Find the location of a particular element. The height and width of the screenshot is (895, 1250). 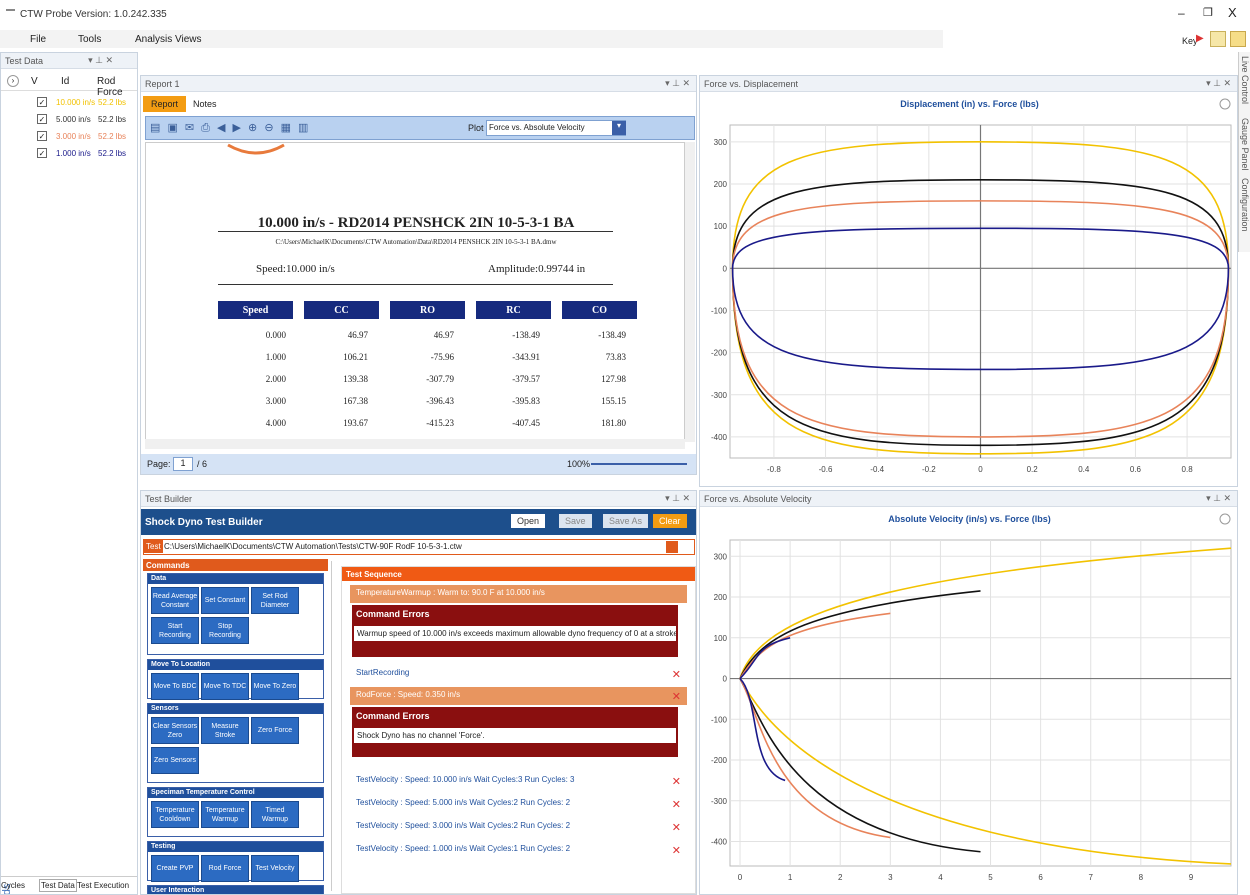

save-as-button: Save As is located at coordinates (626, 521).